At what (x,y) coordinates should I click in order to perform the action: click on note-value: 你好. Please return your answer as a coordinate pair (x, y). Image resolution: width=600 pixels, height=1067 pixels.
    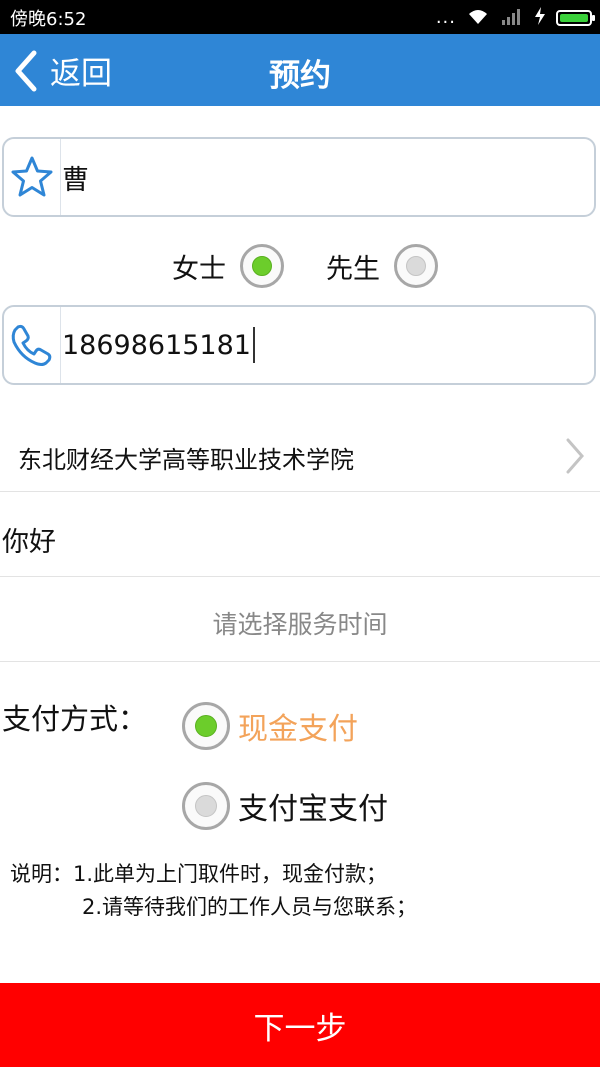
    Looking at the image, I should click on (29, 542).